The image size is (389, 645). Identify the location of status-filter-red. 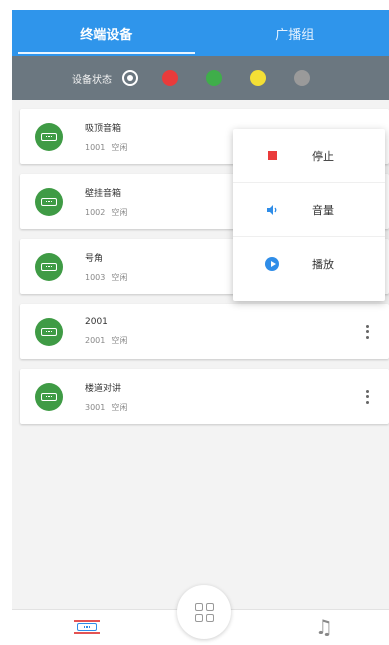
(170, 78).